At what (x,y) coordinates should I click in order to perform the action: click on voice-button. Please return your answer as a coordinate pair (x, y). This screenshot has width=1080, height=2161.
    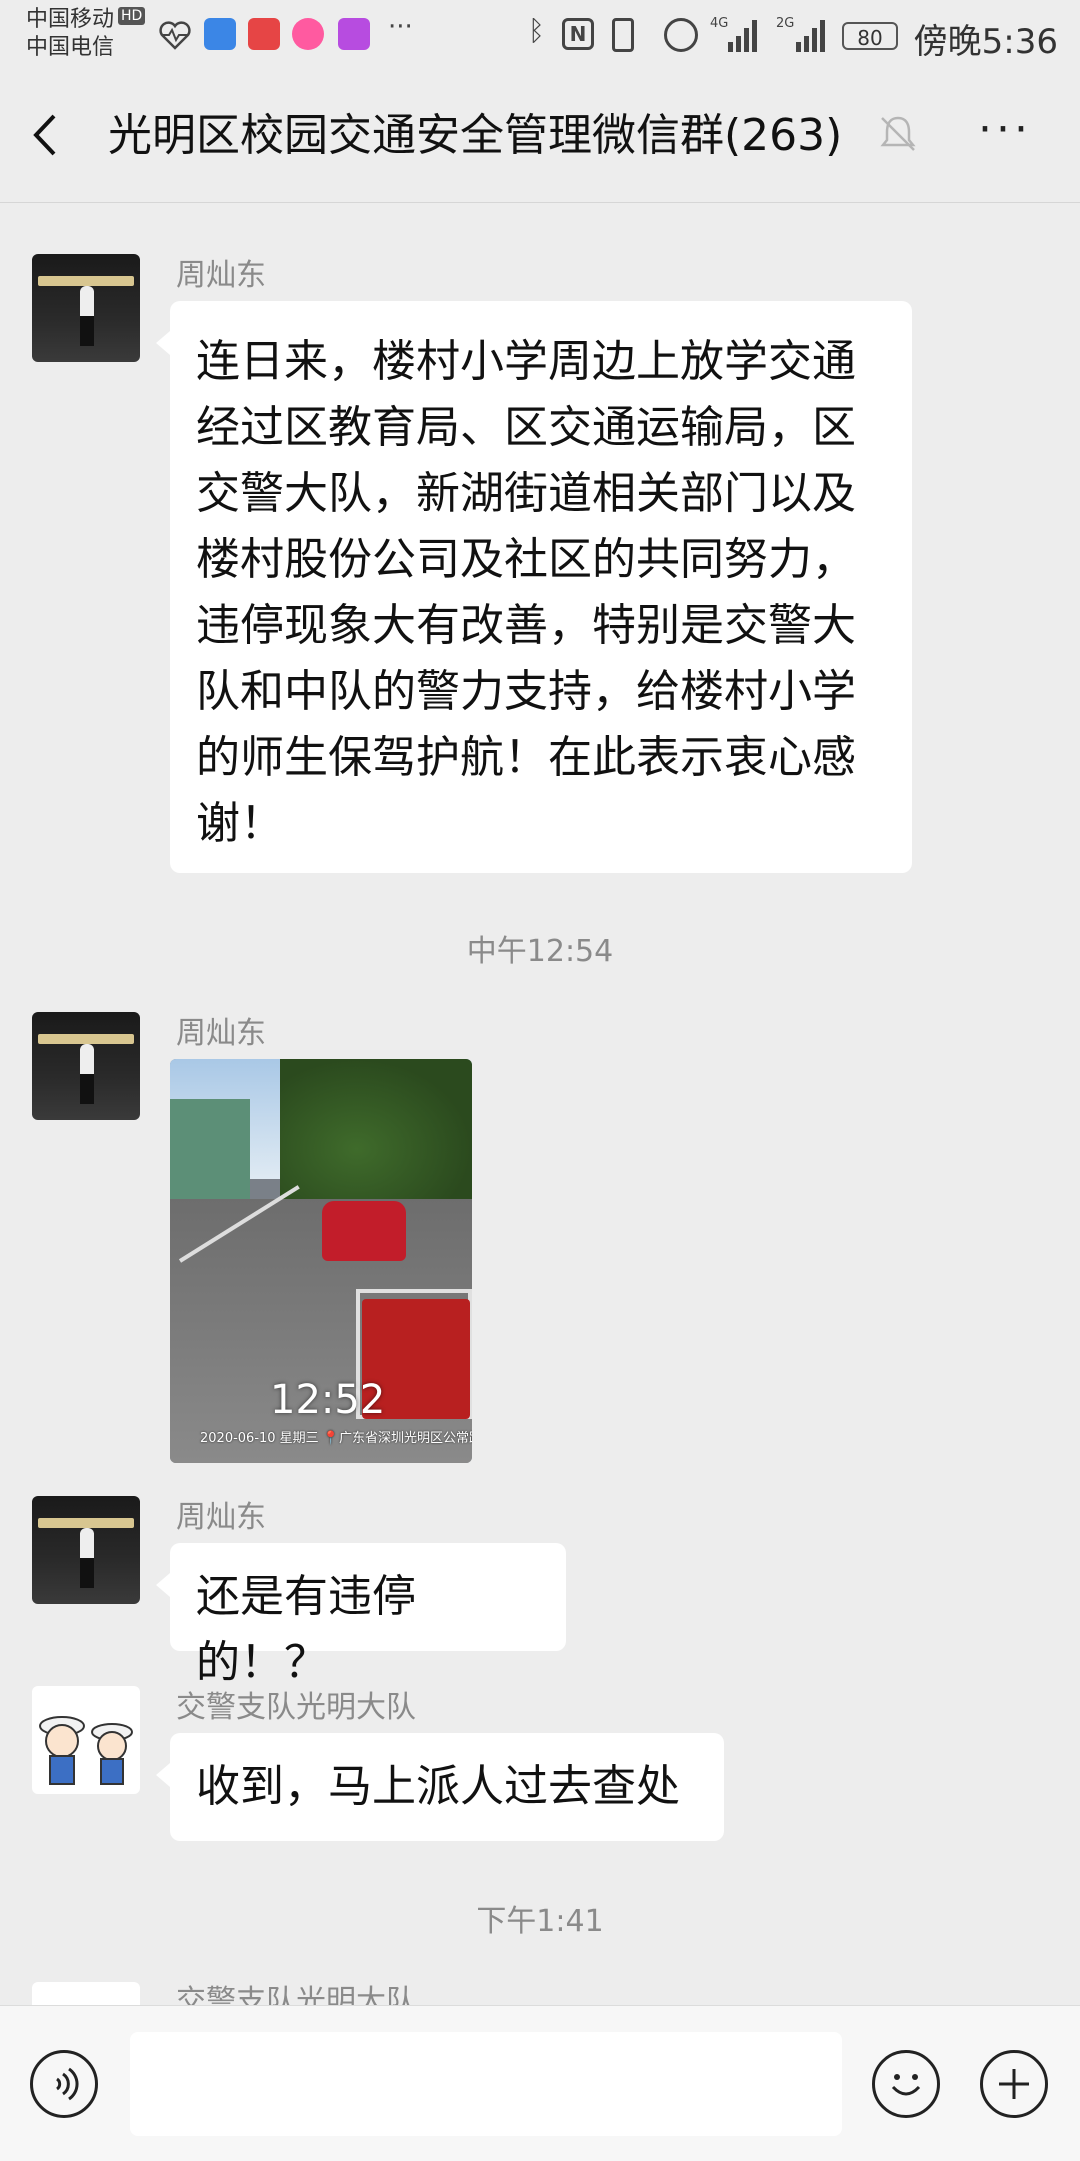
    Looking at the image, I should click on (64, 2084).